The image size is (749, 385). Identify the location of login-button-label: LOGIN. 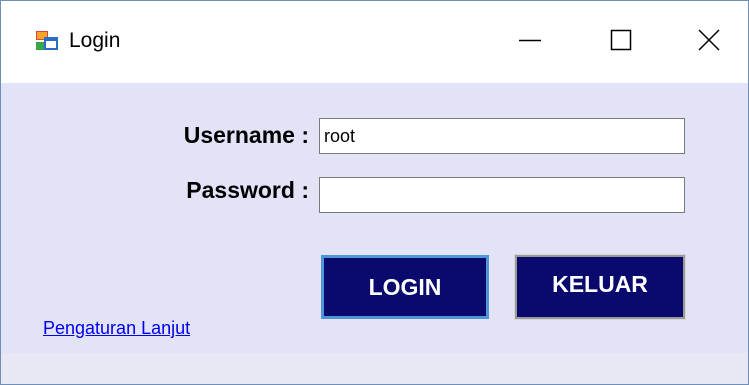
(405, 286).